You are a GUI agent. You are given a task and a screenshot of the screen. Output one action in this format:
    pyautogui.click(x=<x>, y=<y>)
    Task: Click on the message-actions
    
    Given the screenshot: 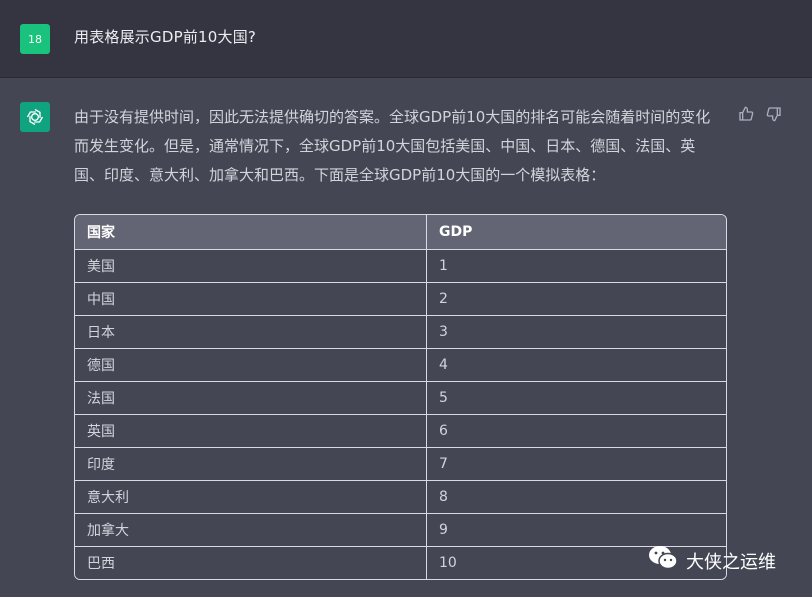 What is the action you would take?
    pyautogui.click(x=760, y=114)
    